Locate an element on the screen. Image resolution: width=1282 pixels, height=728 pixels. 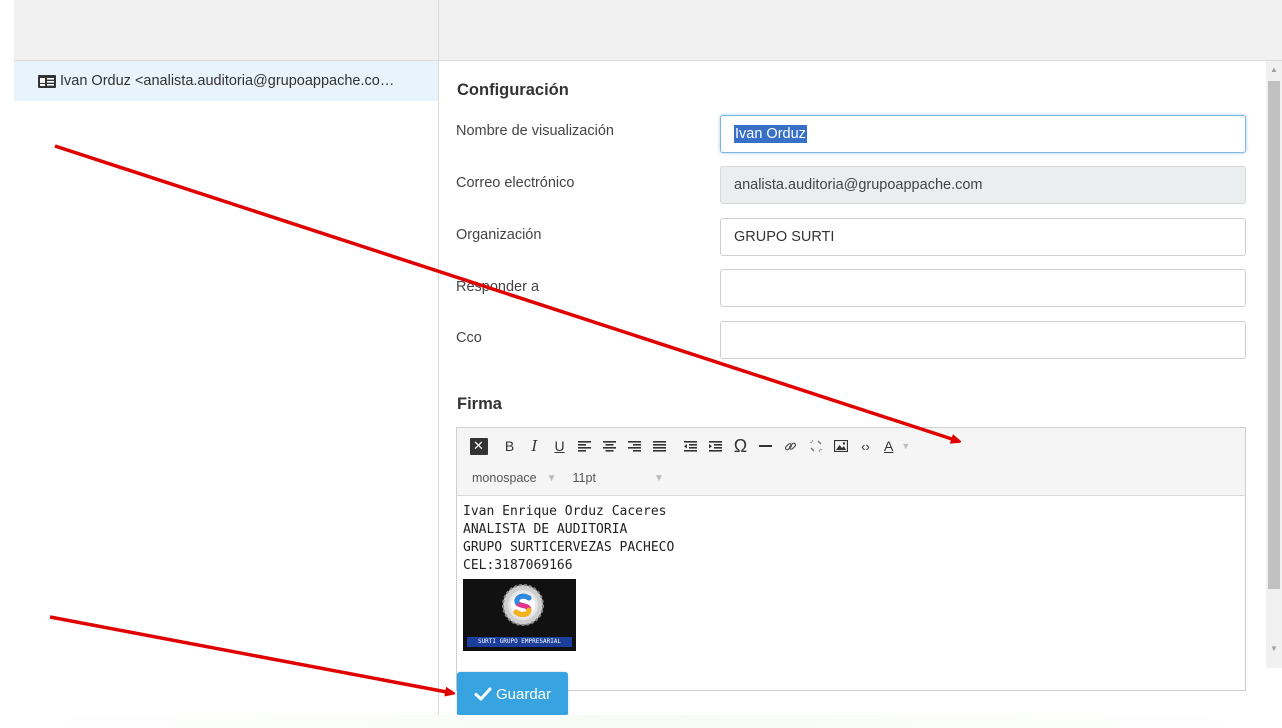
align-justify-button is located at coordinates (659, 446).